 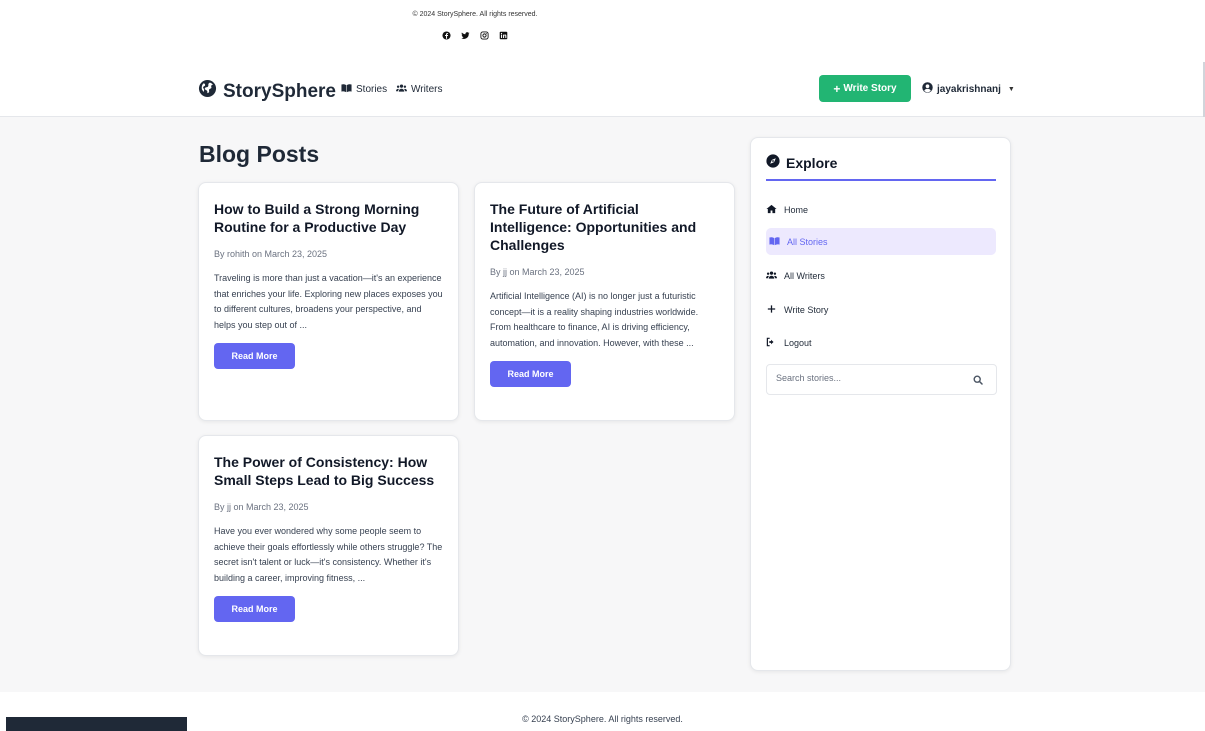 What do you see at coordinates (871, 378) in the screenshot?
I see `search-input` at bounding box center [871, 378].